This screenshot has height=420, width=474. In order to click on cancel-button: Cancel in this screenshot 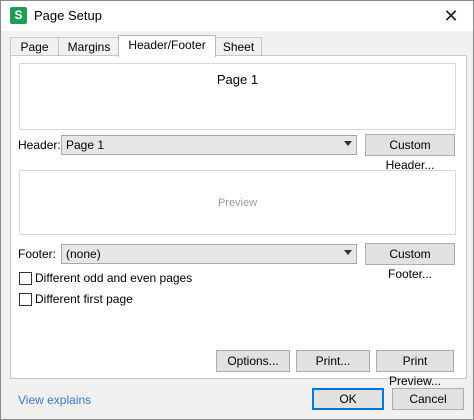, I will do `click(428, 399)`.